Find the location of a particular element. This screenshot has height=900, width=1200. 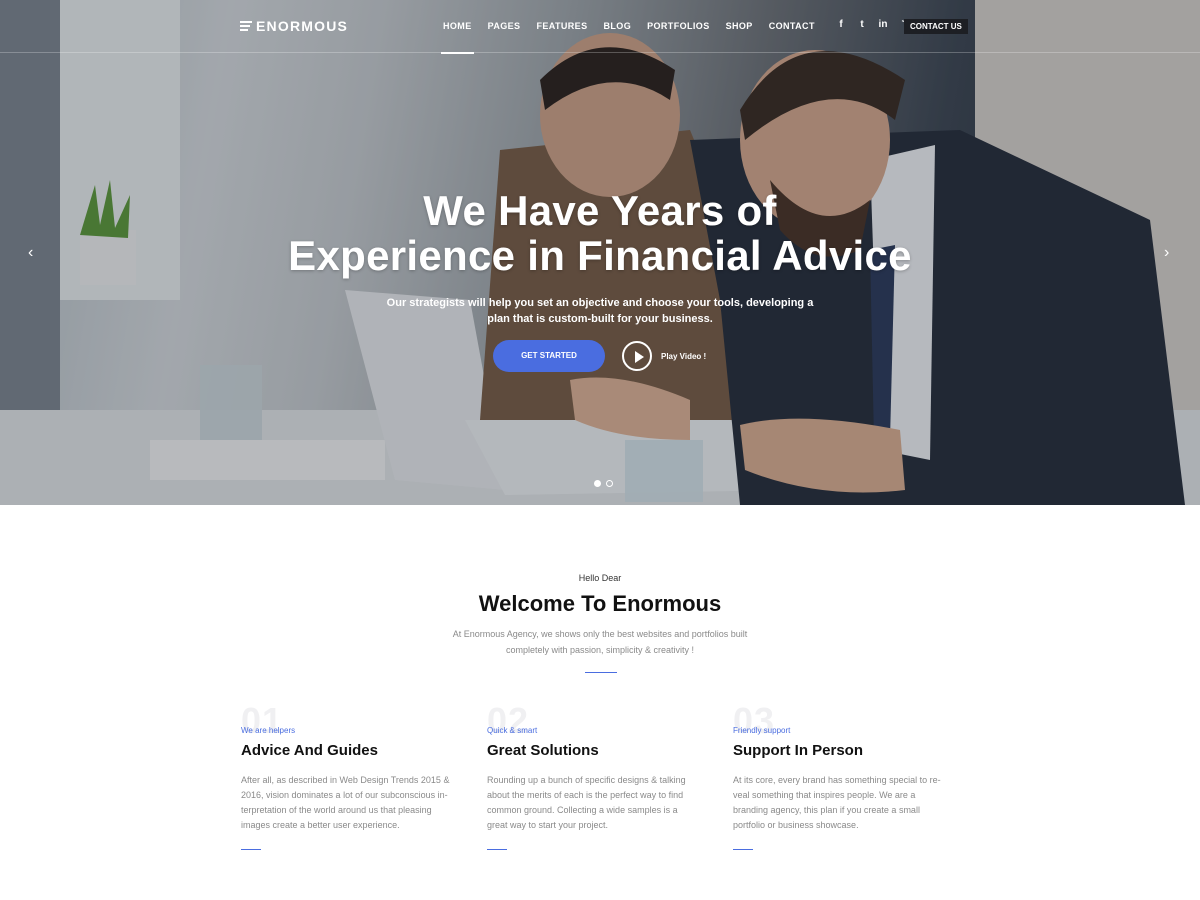

contact-us-button: CONTACT US is located at coordinates (936, 26).